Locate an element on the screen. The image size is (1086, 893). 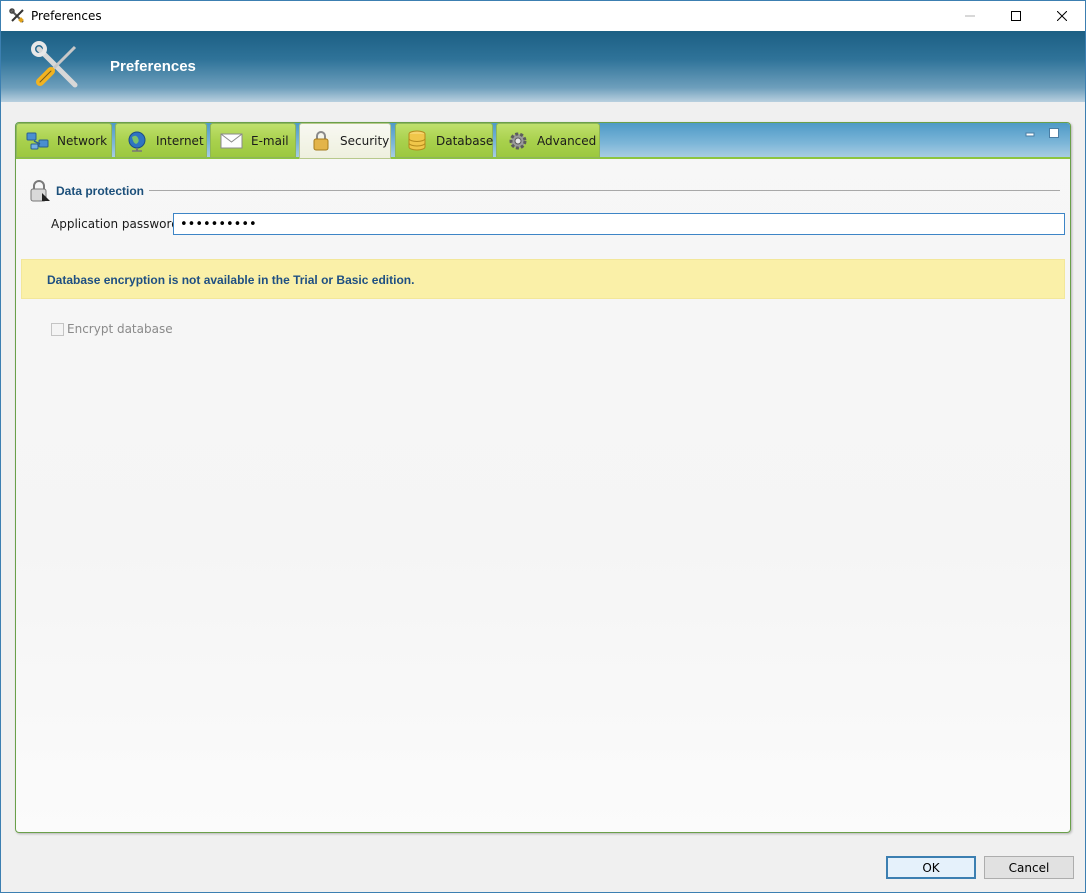
data-protection-header: Data protection is located at coordinates (544, 190).